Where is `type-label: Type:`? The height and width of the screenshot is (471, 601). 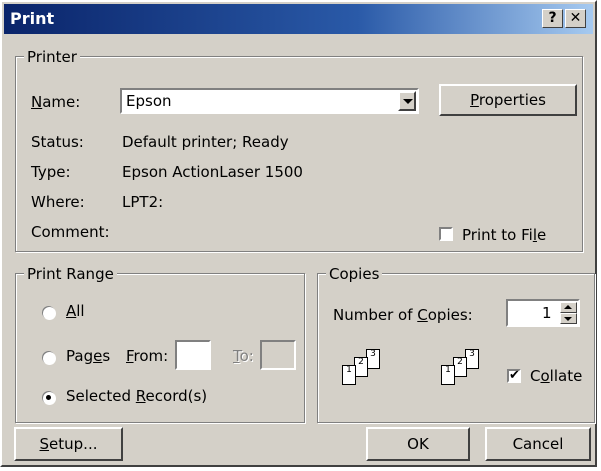
type-label: Type: is located at coordinates (51, 172).